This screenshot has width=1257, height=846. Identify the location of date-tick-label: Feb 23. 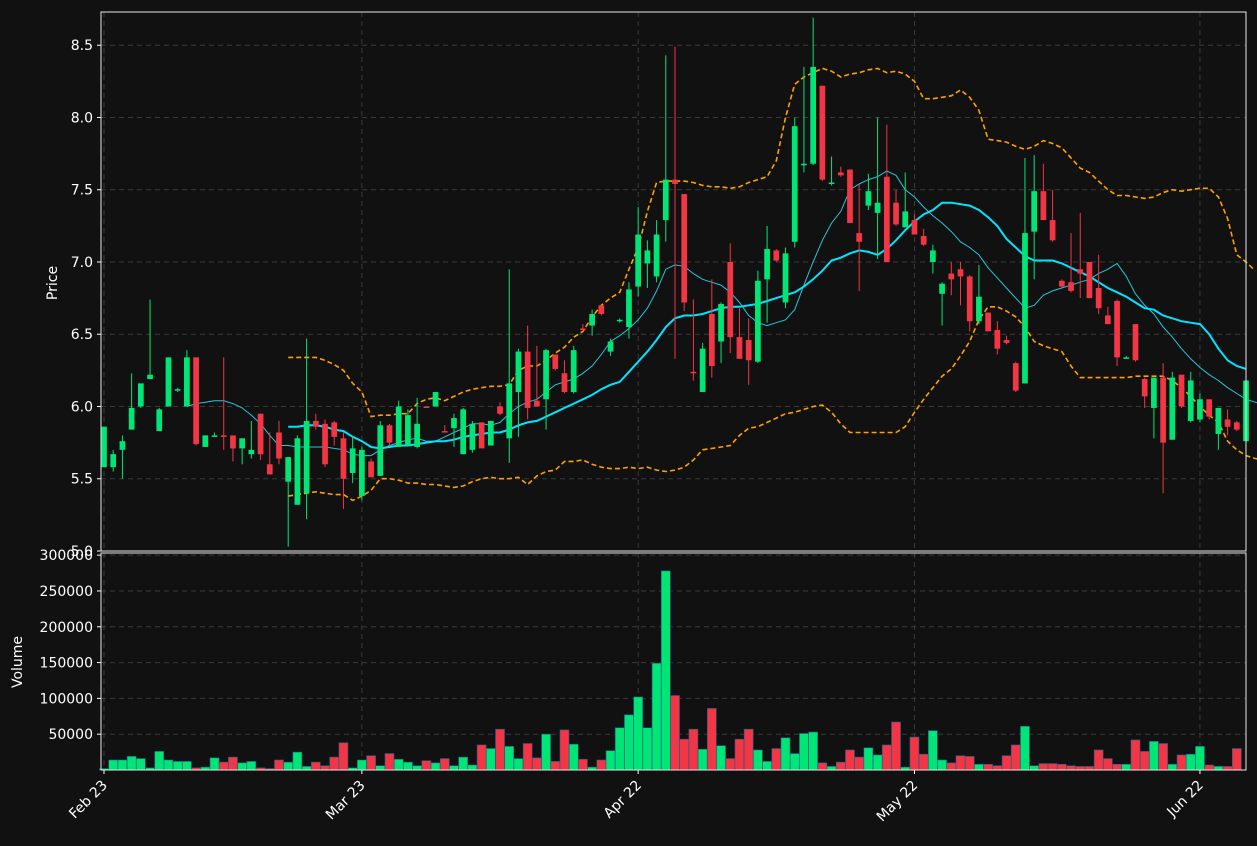
(88, 800).